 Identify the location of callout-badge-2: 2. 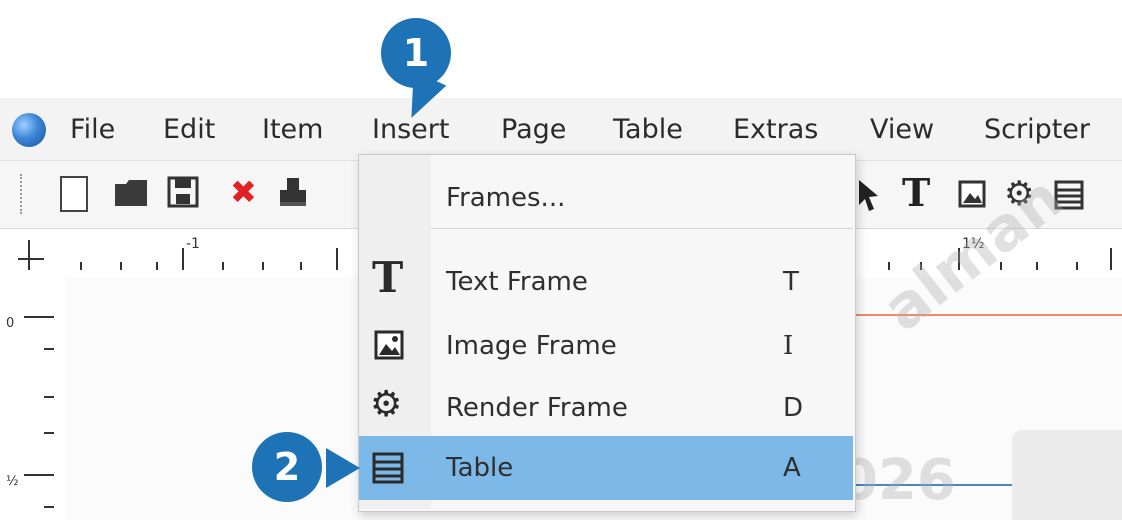
(287, 467).